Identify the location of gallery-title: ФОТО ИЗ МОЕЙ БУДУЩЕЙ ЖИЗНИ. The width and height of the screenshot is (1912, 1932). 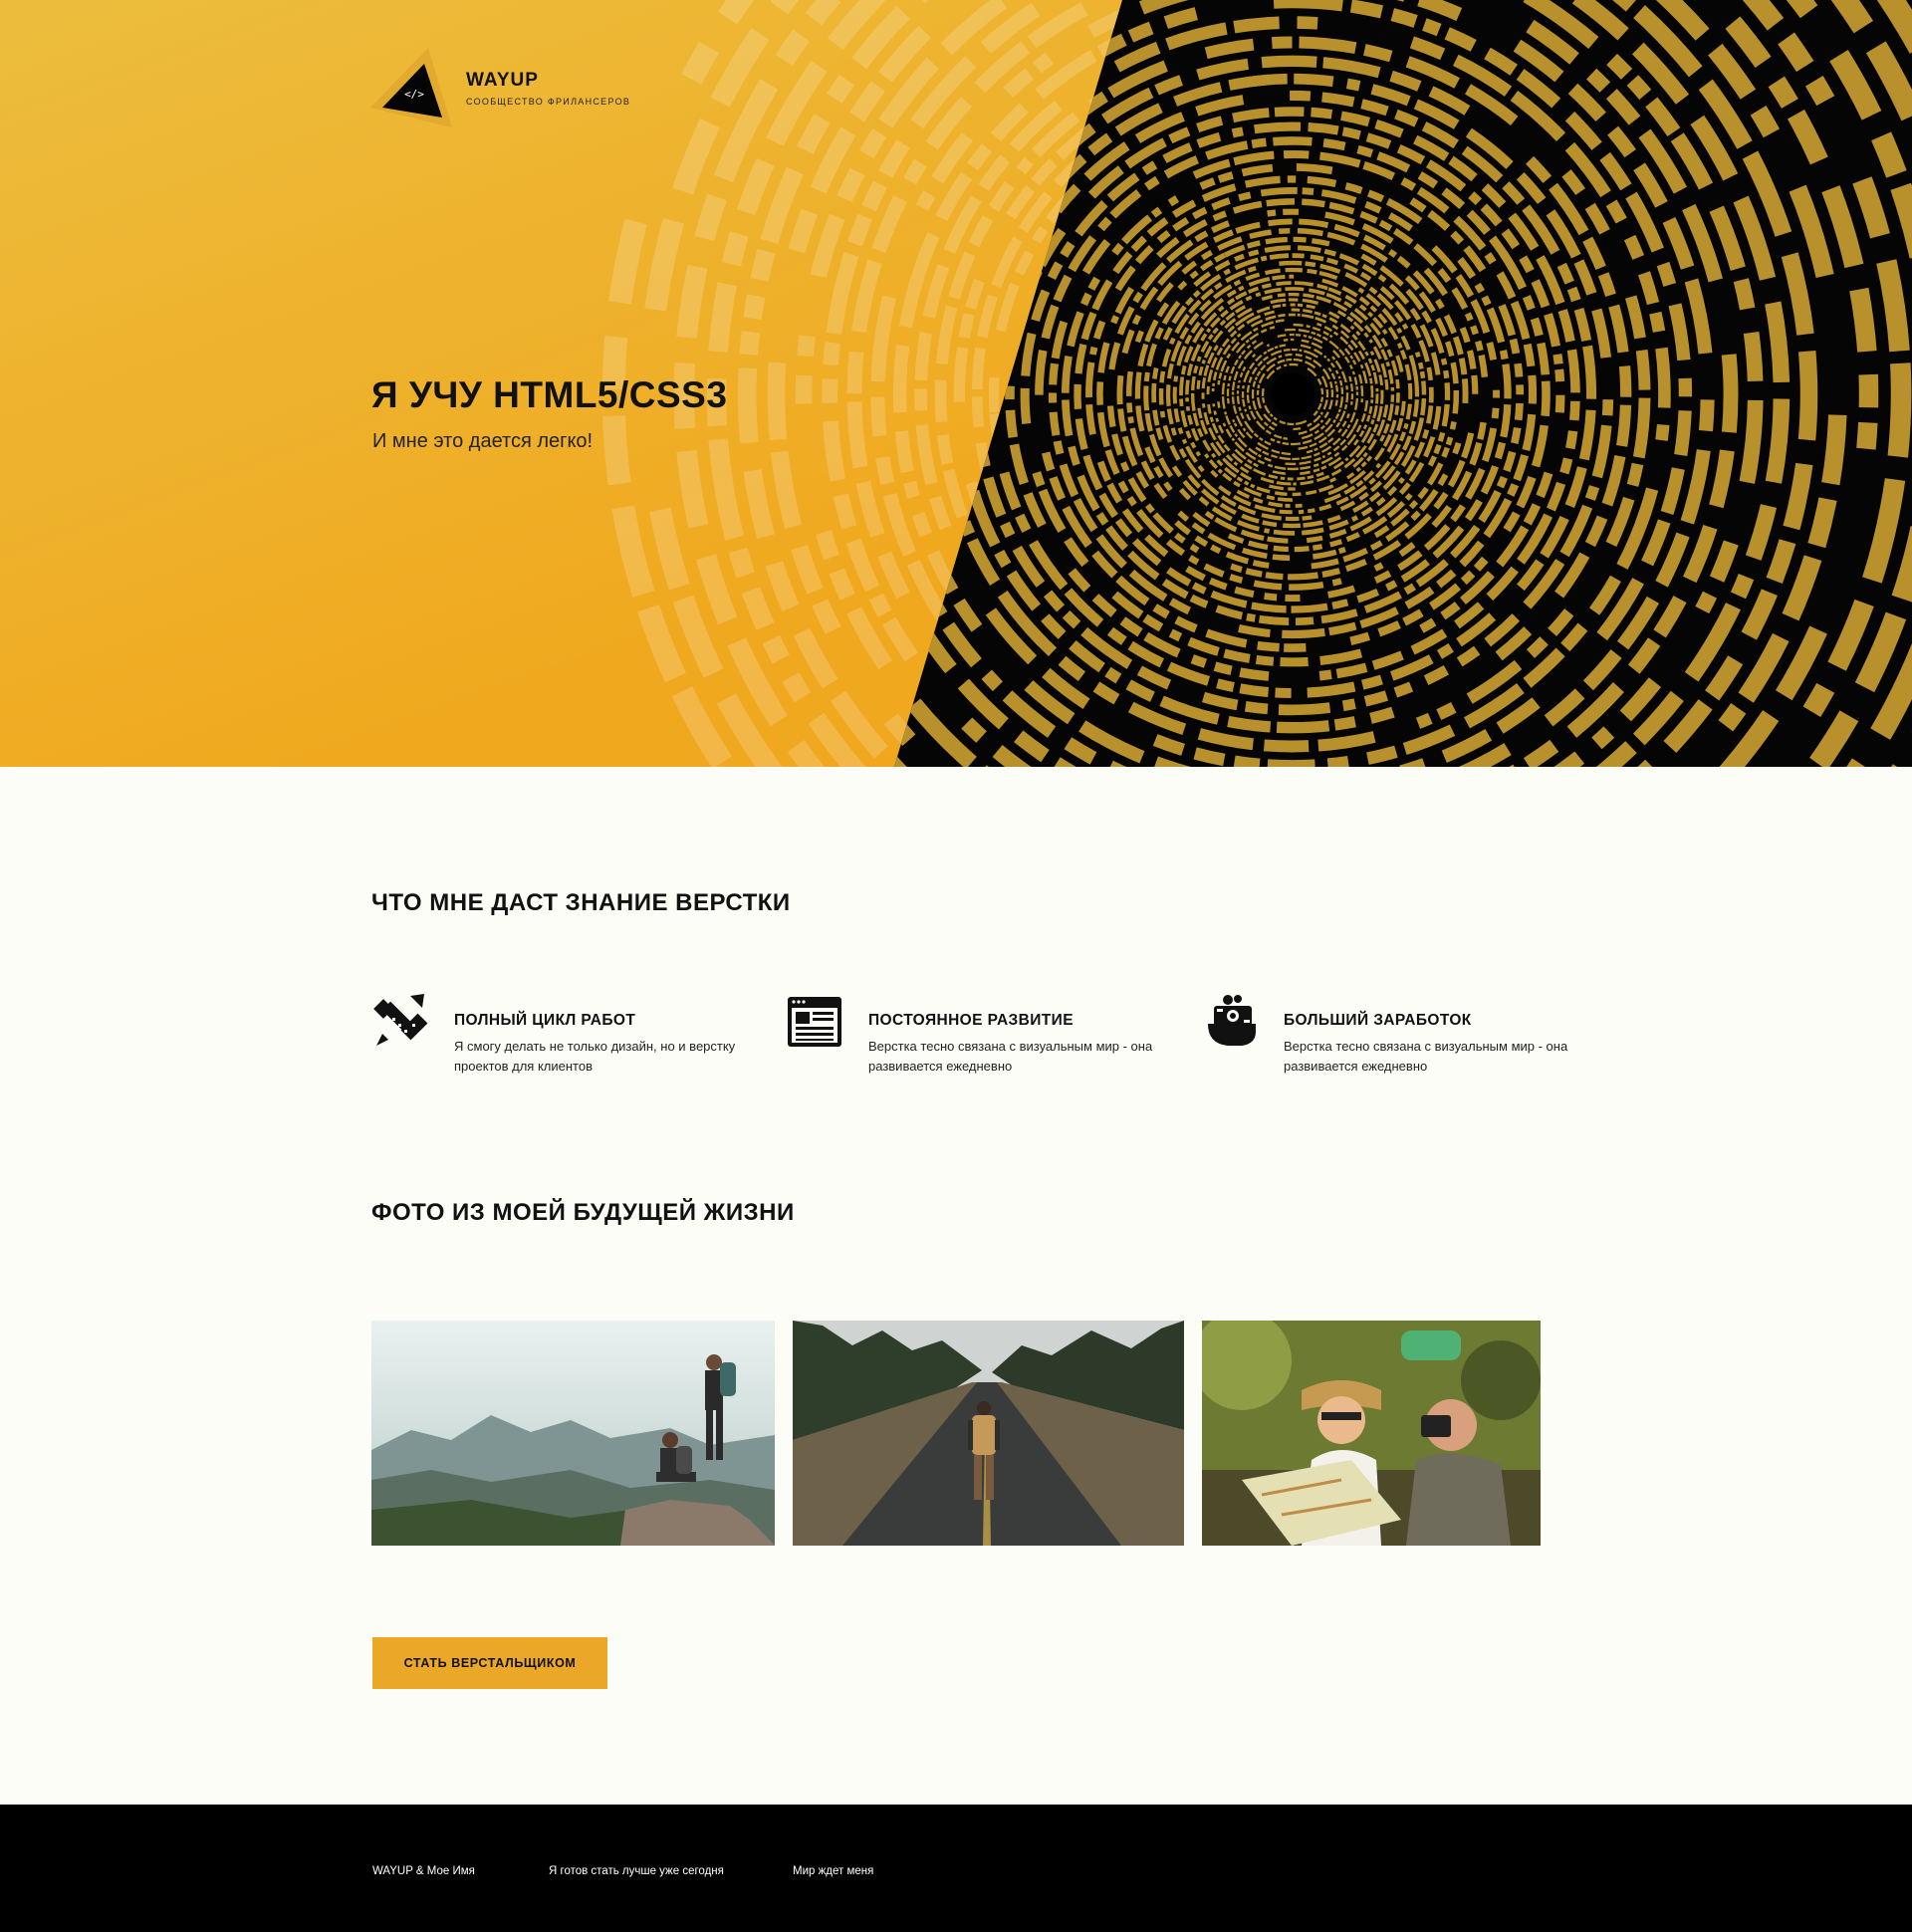
(583, 1212).